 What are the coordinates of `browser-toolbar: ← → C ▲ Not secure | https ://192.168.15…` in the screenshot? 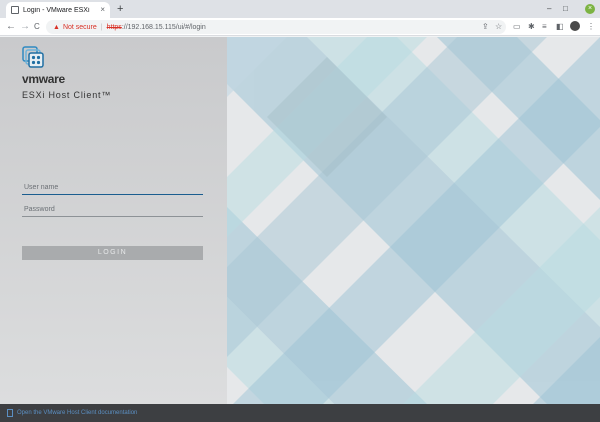 It's located at (300, 27).